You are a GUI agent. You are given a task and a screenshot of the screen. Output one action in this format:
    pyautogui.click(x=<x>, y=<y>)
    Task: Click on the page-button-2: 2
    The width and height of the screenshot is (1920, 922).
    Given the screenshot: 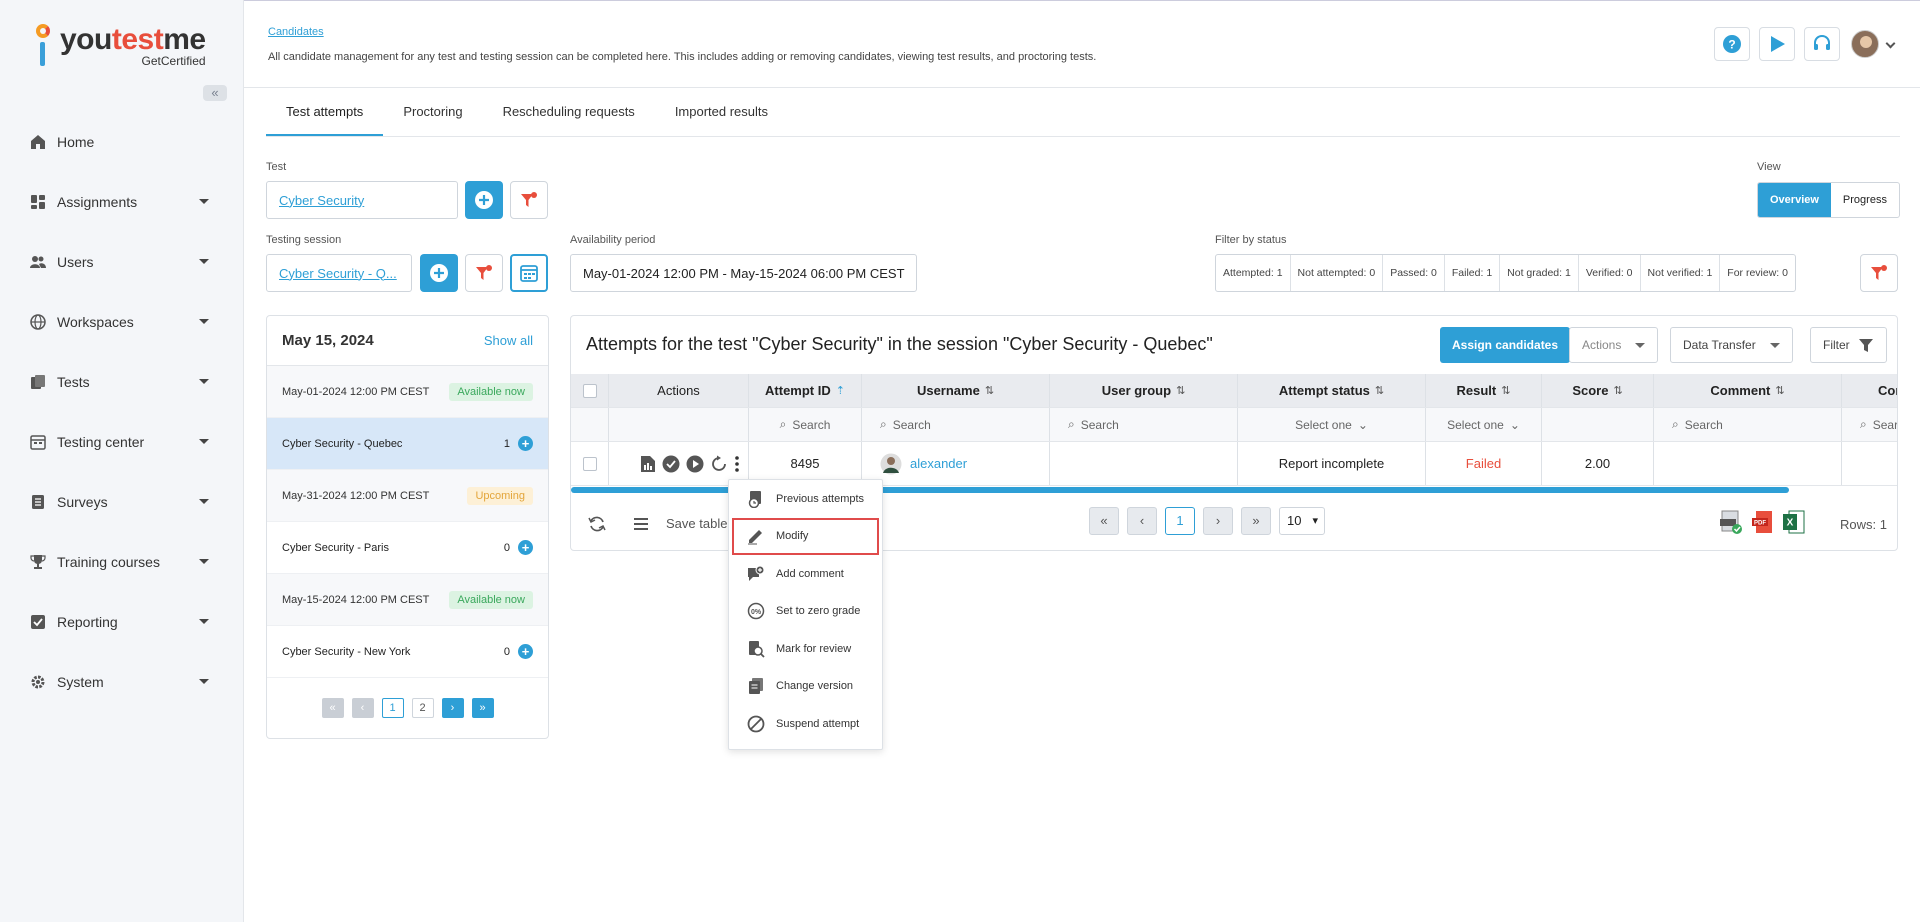 What is the action you would take?
    pyautogui.click(x=422, y=708)
    